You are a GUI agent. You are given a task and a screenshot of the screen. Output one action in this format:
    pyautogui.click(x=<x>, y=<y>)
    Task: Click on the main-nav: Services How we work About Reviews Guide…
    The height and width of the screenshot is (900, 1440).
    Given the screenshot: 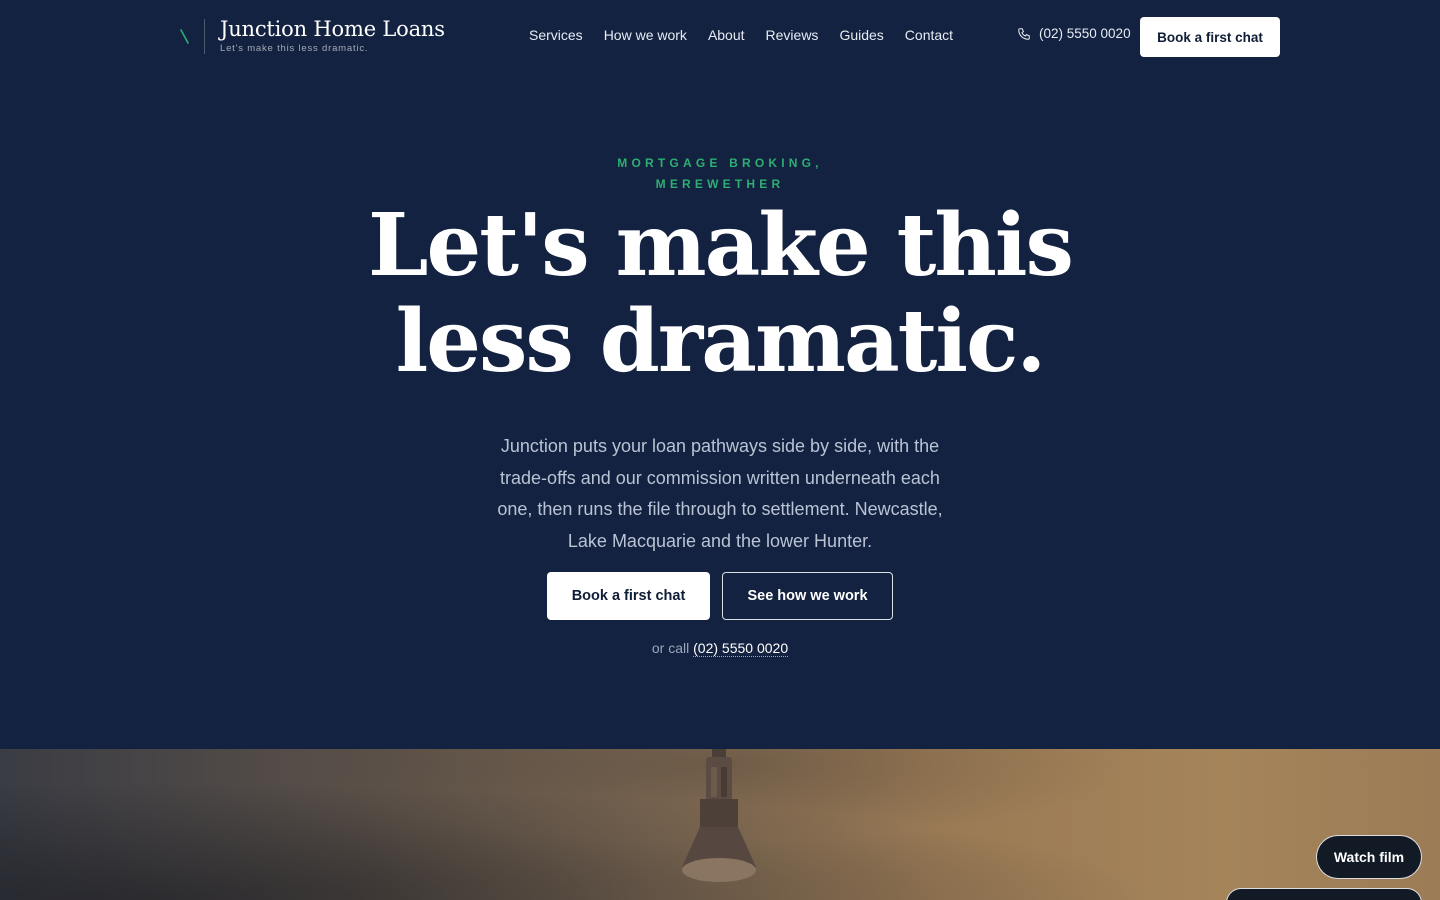 What is the action you would take?
    pyautogui.click(x=741, y=35)
    